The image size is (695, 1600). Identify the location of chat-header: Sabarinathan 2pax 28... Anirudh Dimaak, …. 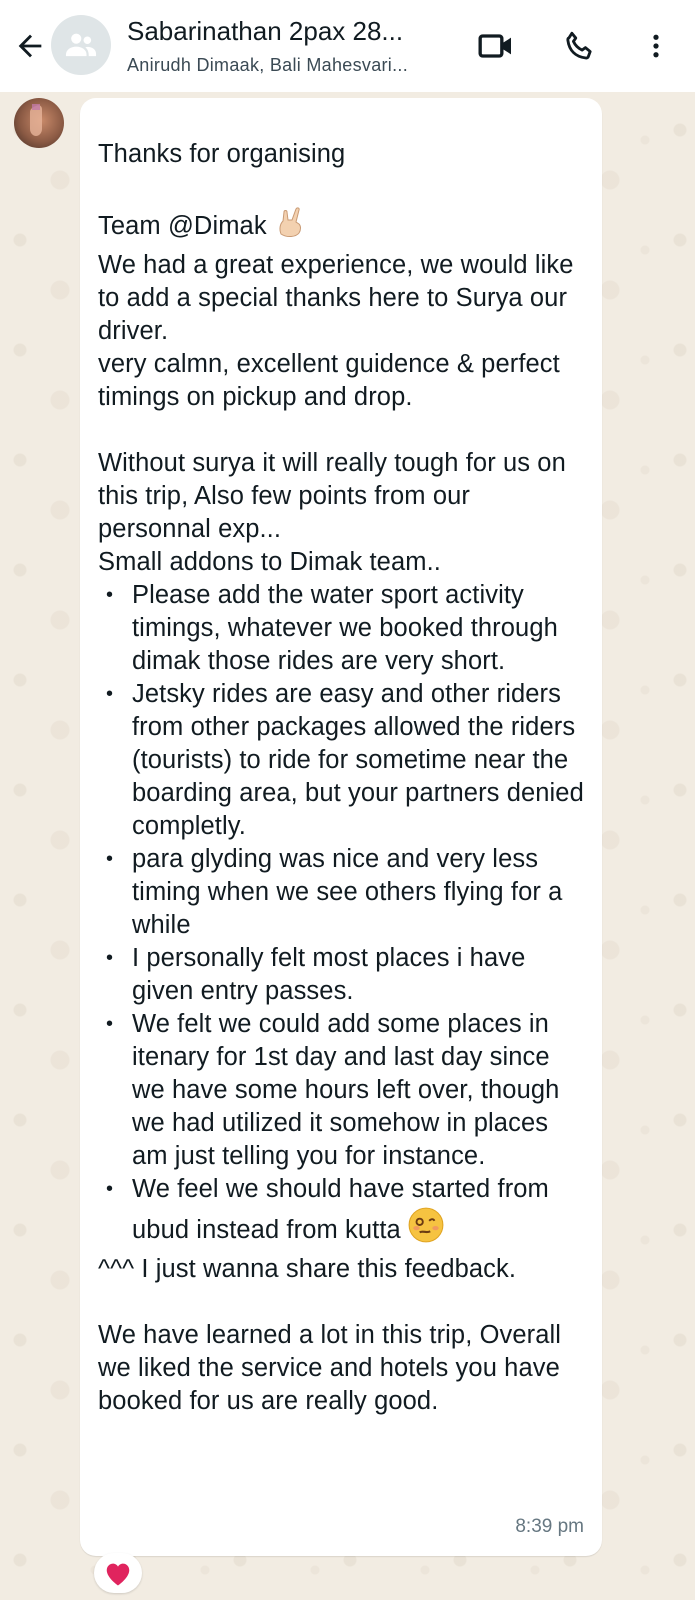
(347, 46).